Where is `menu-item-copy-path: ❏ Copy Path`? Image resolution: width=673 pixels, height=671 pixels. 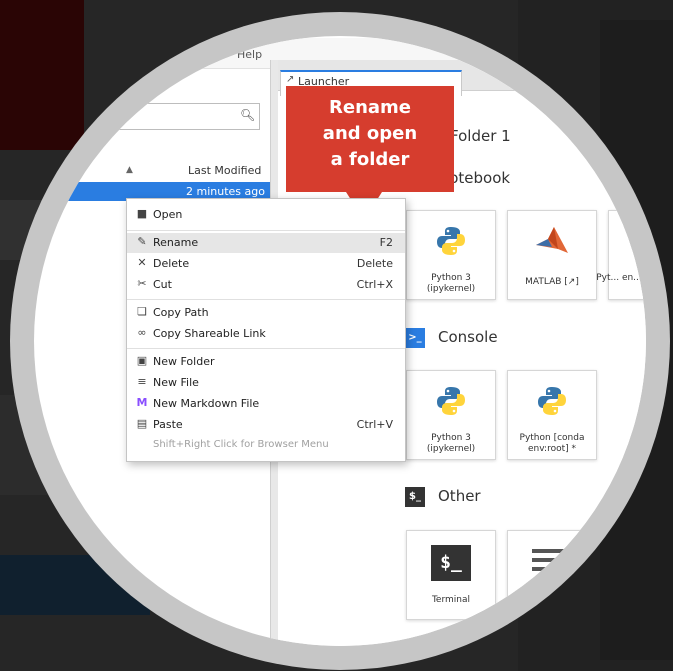
menu-item-copy-path: ❏ Copy Path is located at coordinates (266, 313).